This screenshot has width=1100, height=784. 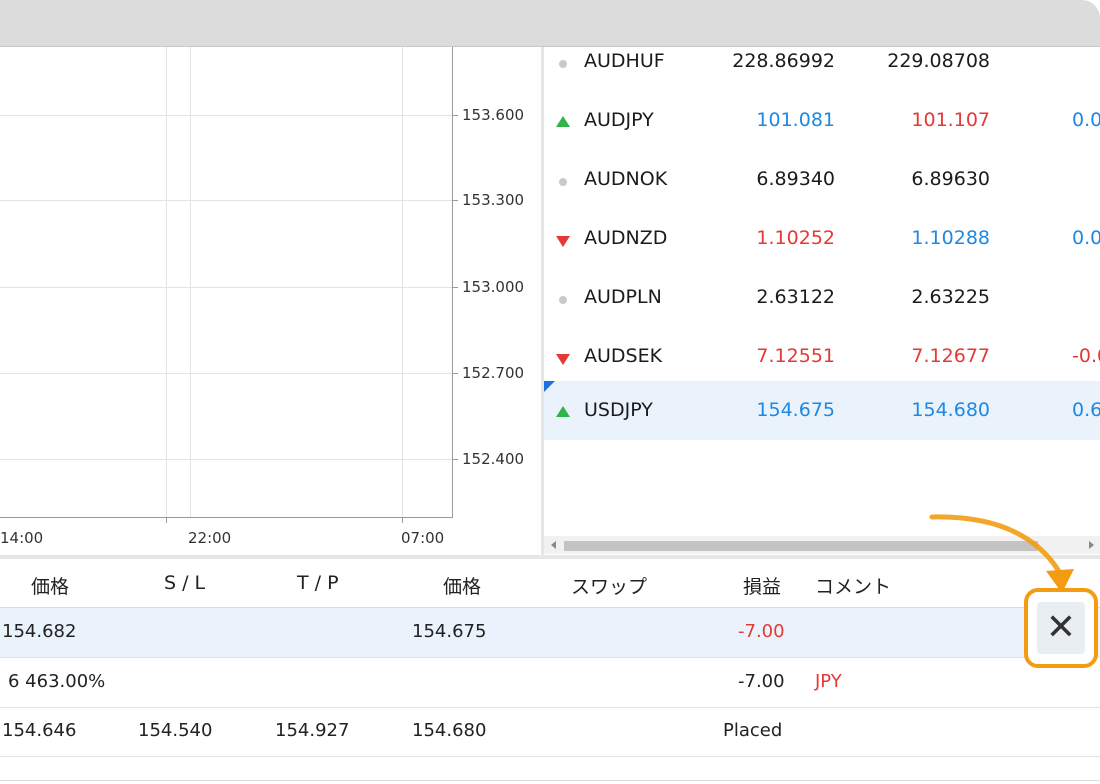 I want to click on time-axis-label: 14:00, so click(x=22, y=538).